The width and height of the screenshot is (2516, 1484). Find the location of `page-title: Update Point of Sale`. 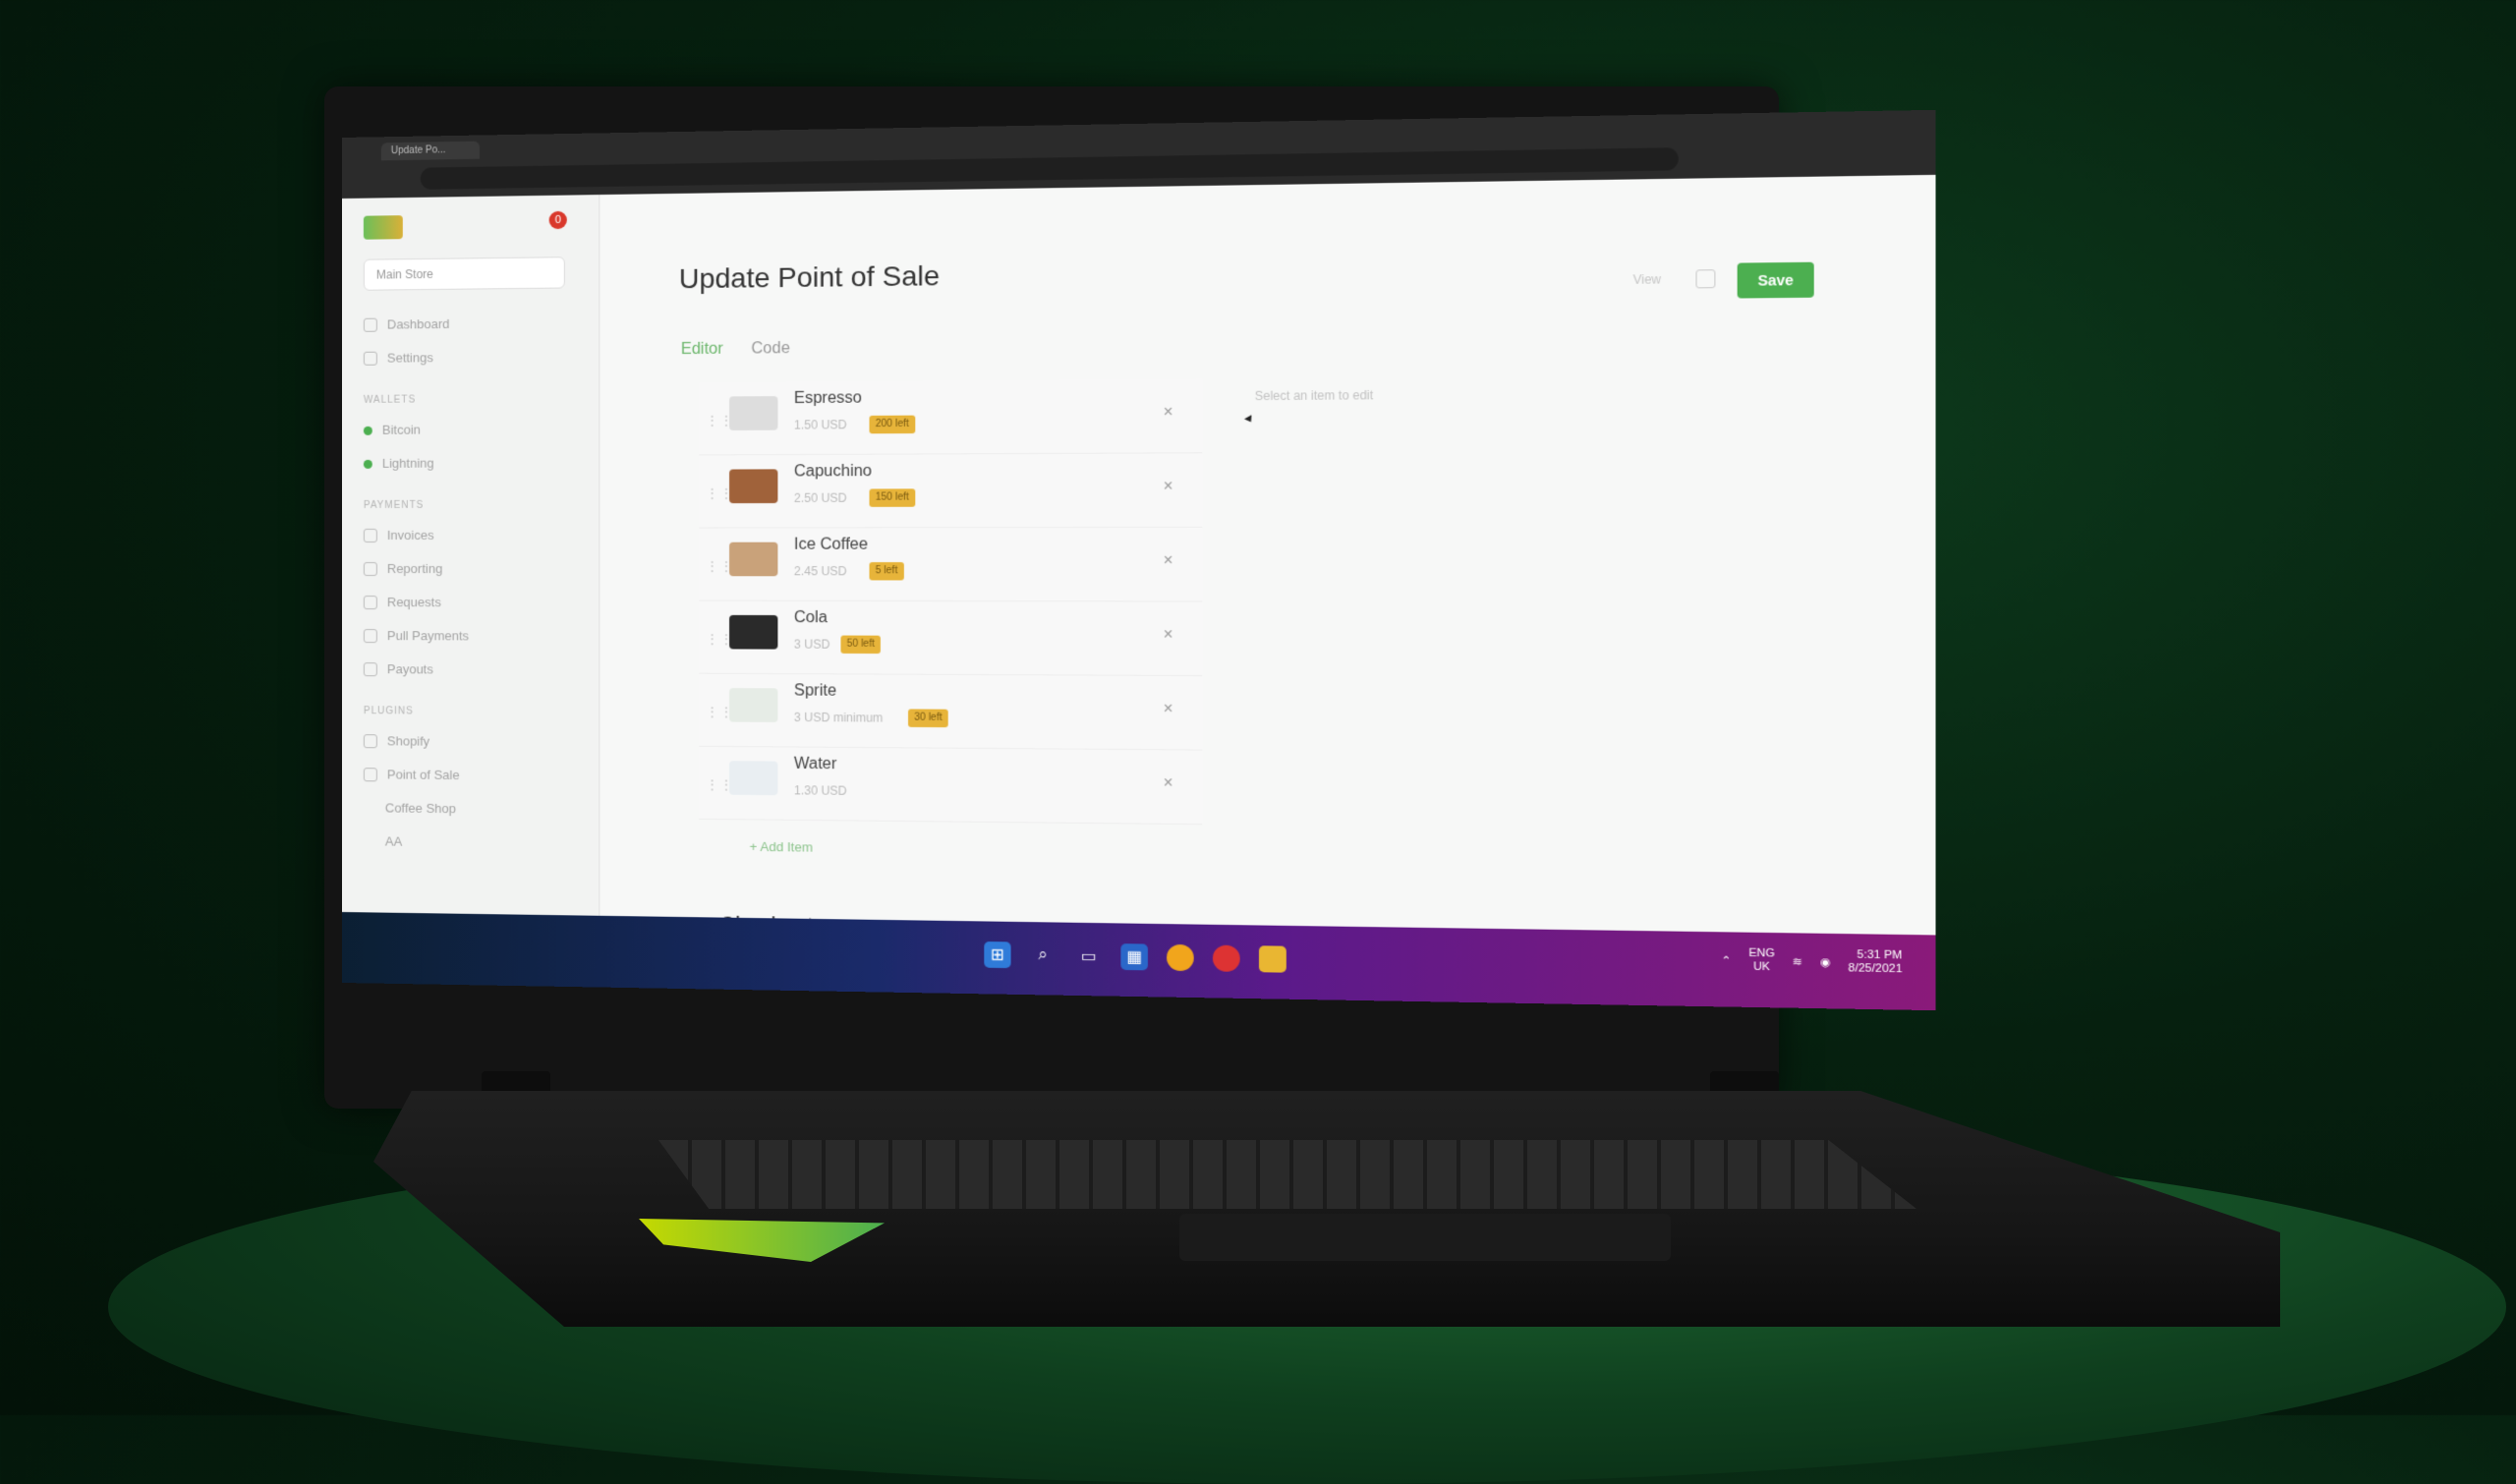

page-title: Update Point of Sale is located at coordinates (809, 277).